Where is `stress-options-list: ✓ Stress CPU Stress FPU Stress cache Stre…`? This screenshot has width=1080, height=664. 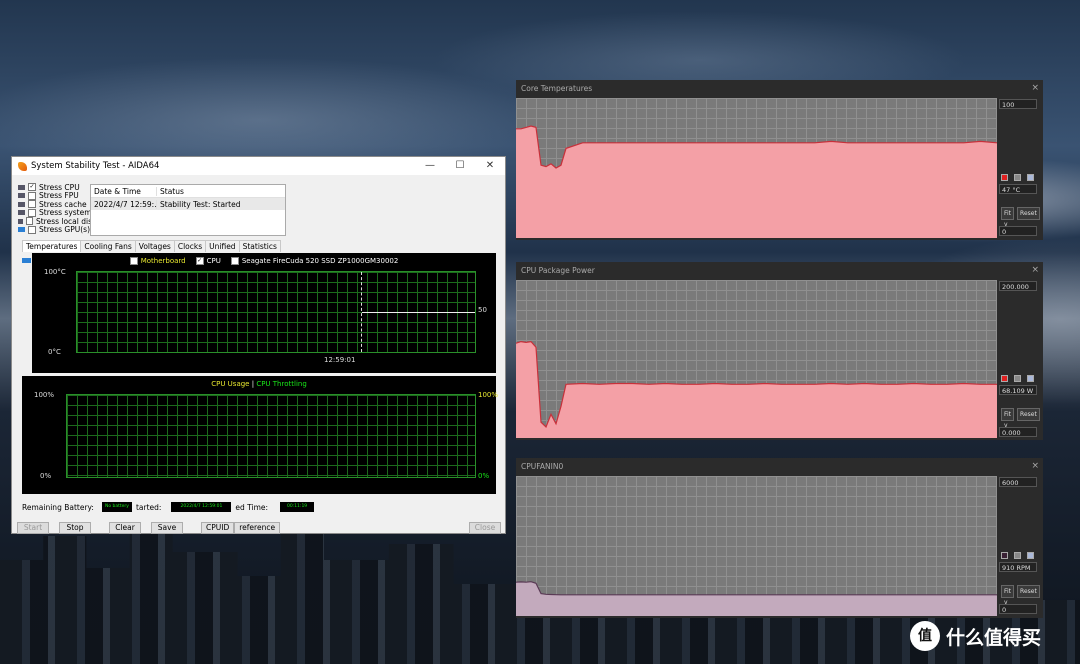 stress-options-list: ✓ Stress CPU Stress FPU Stress cache Stre… is located at coordinates (55, 208).